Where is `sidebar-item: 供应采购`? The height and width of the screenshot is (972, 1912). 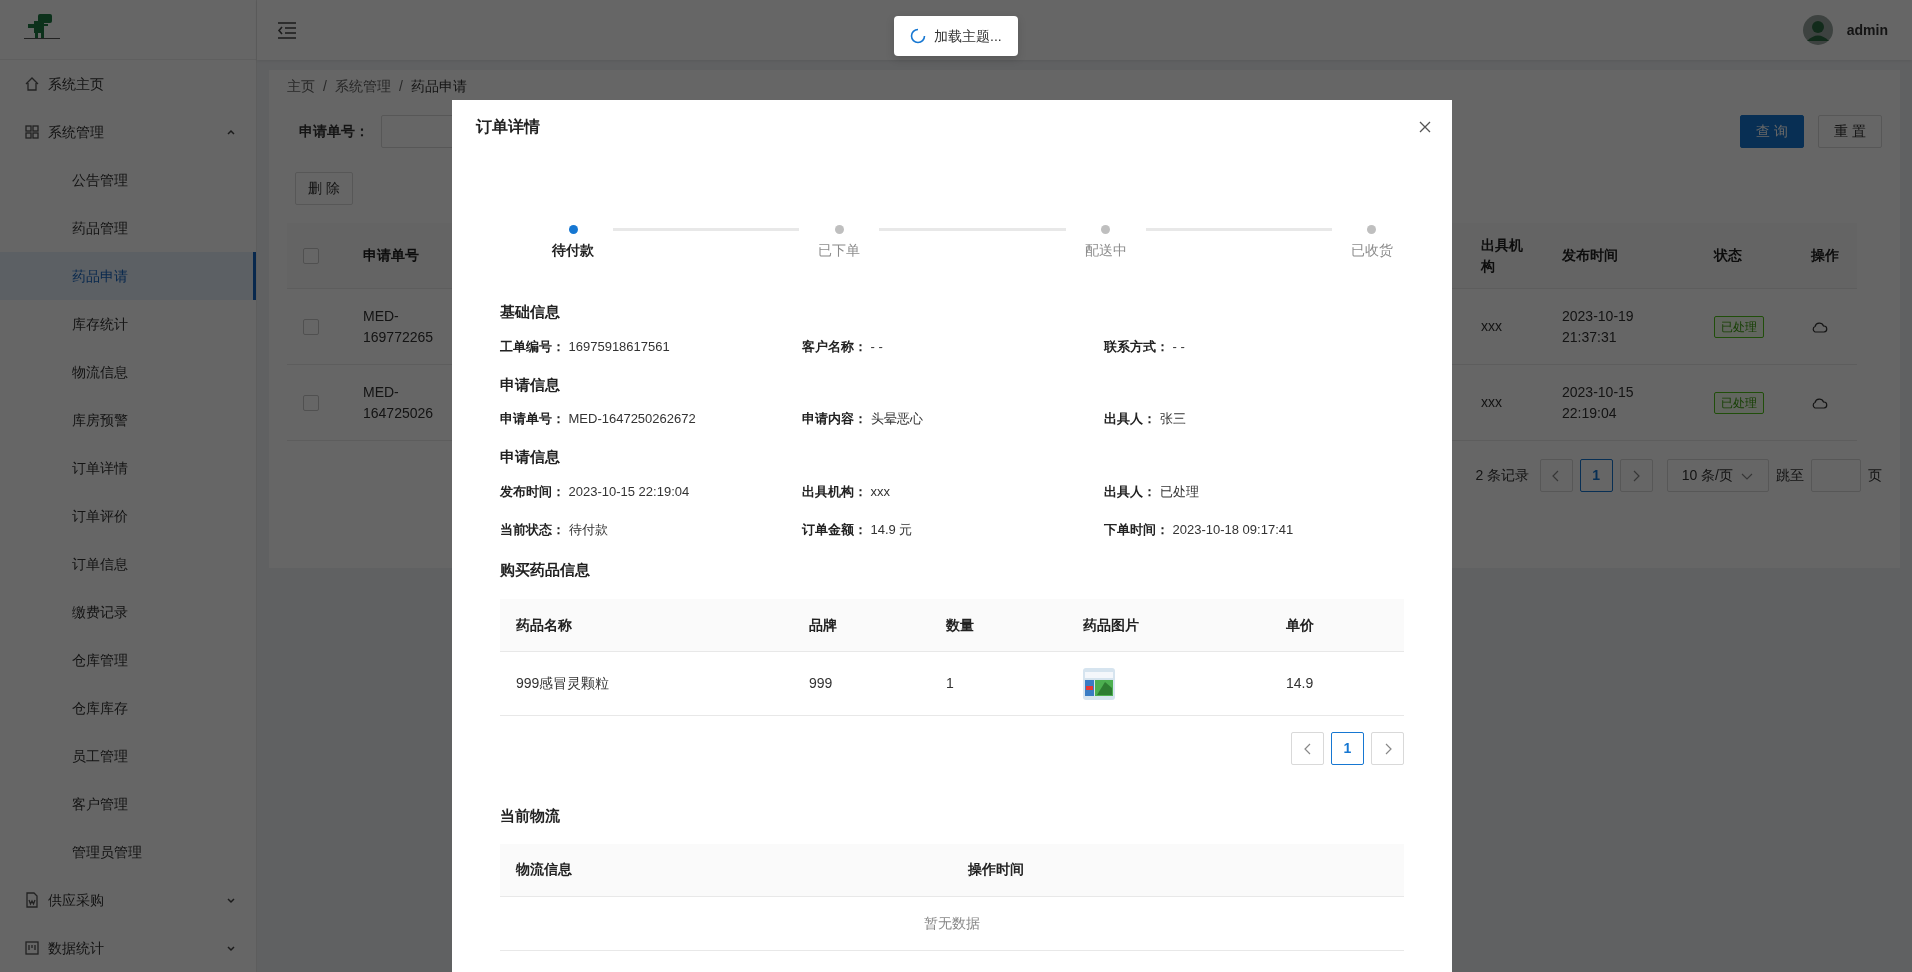 sidebar-item: 供应采购 is located at coordinates (128, 900).